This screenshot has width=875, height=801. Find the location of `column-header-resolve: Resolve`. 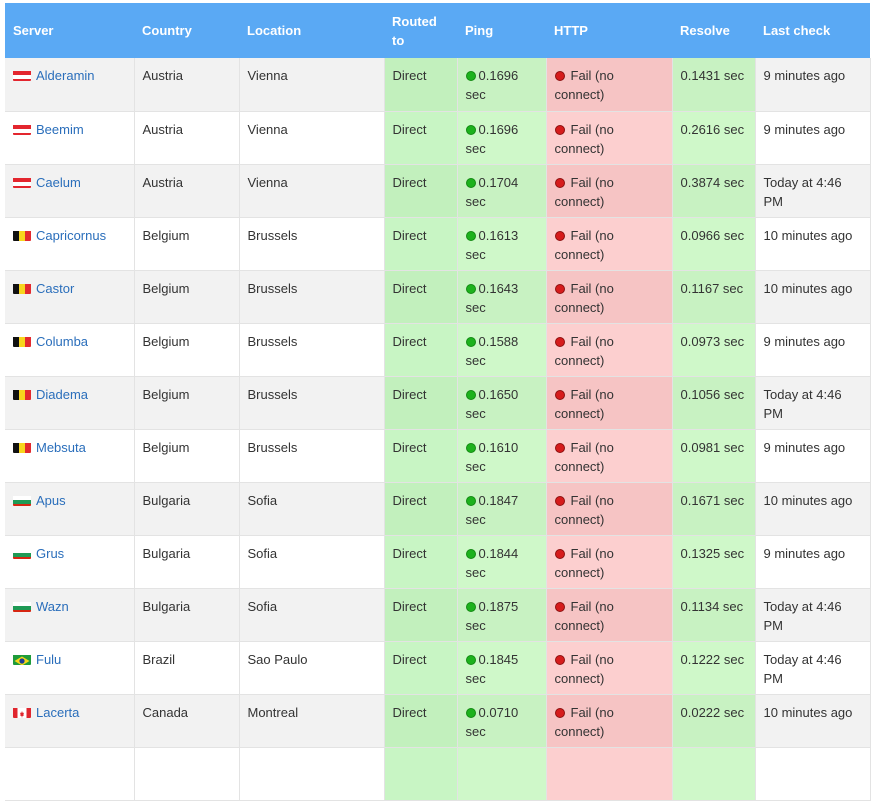

column-header-resolve: Resolve is located at coordinates (713, 30).